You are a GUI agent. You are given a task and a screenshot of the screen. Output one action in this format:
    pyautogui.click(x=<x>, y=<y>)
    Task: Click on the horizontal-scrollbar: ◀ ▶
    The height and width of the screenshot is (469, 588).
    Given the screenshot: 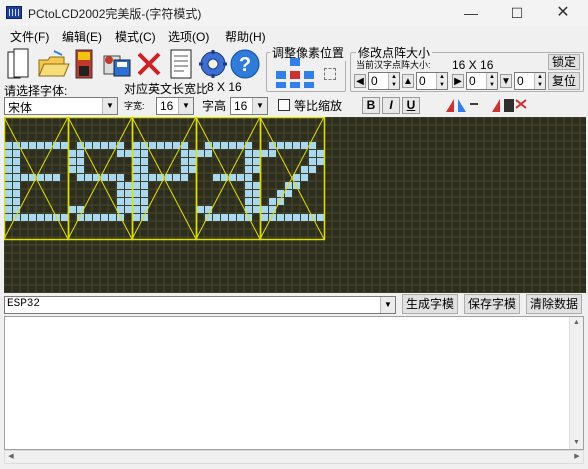 What is the action you would take?
    pyautogui.click(x=294, y=457)
    